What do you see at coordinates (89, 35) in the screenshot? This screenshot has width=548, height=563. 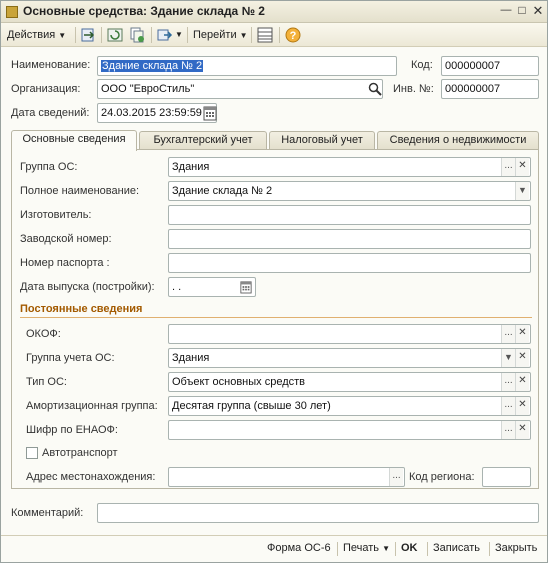 I see `write-close-icon` at bounding box center [89, 35].